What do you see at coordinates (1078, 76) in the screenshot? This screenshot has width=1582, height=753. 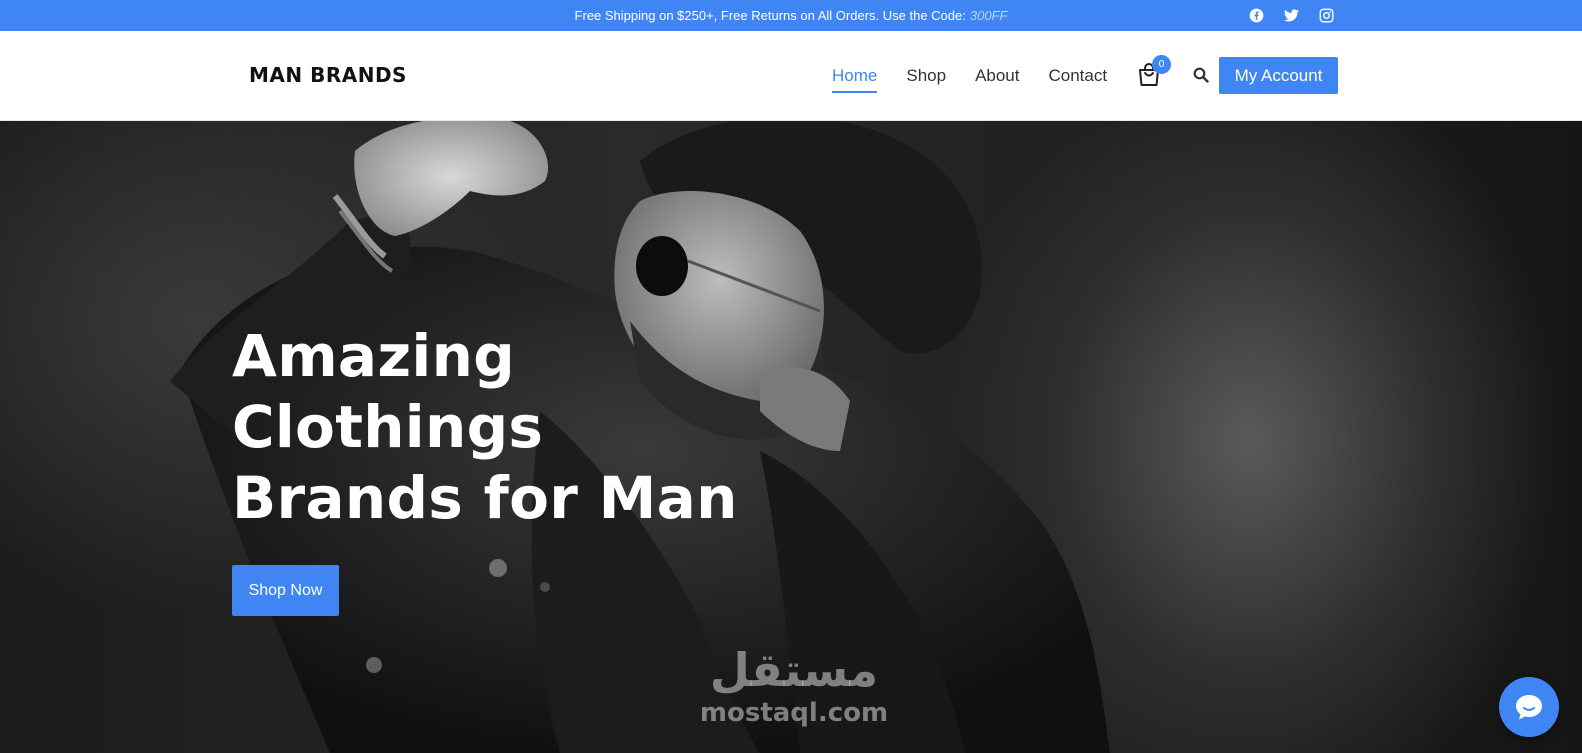 I see `nav-contact: Contact` at bounding box center [1078, 76].